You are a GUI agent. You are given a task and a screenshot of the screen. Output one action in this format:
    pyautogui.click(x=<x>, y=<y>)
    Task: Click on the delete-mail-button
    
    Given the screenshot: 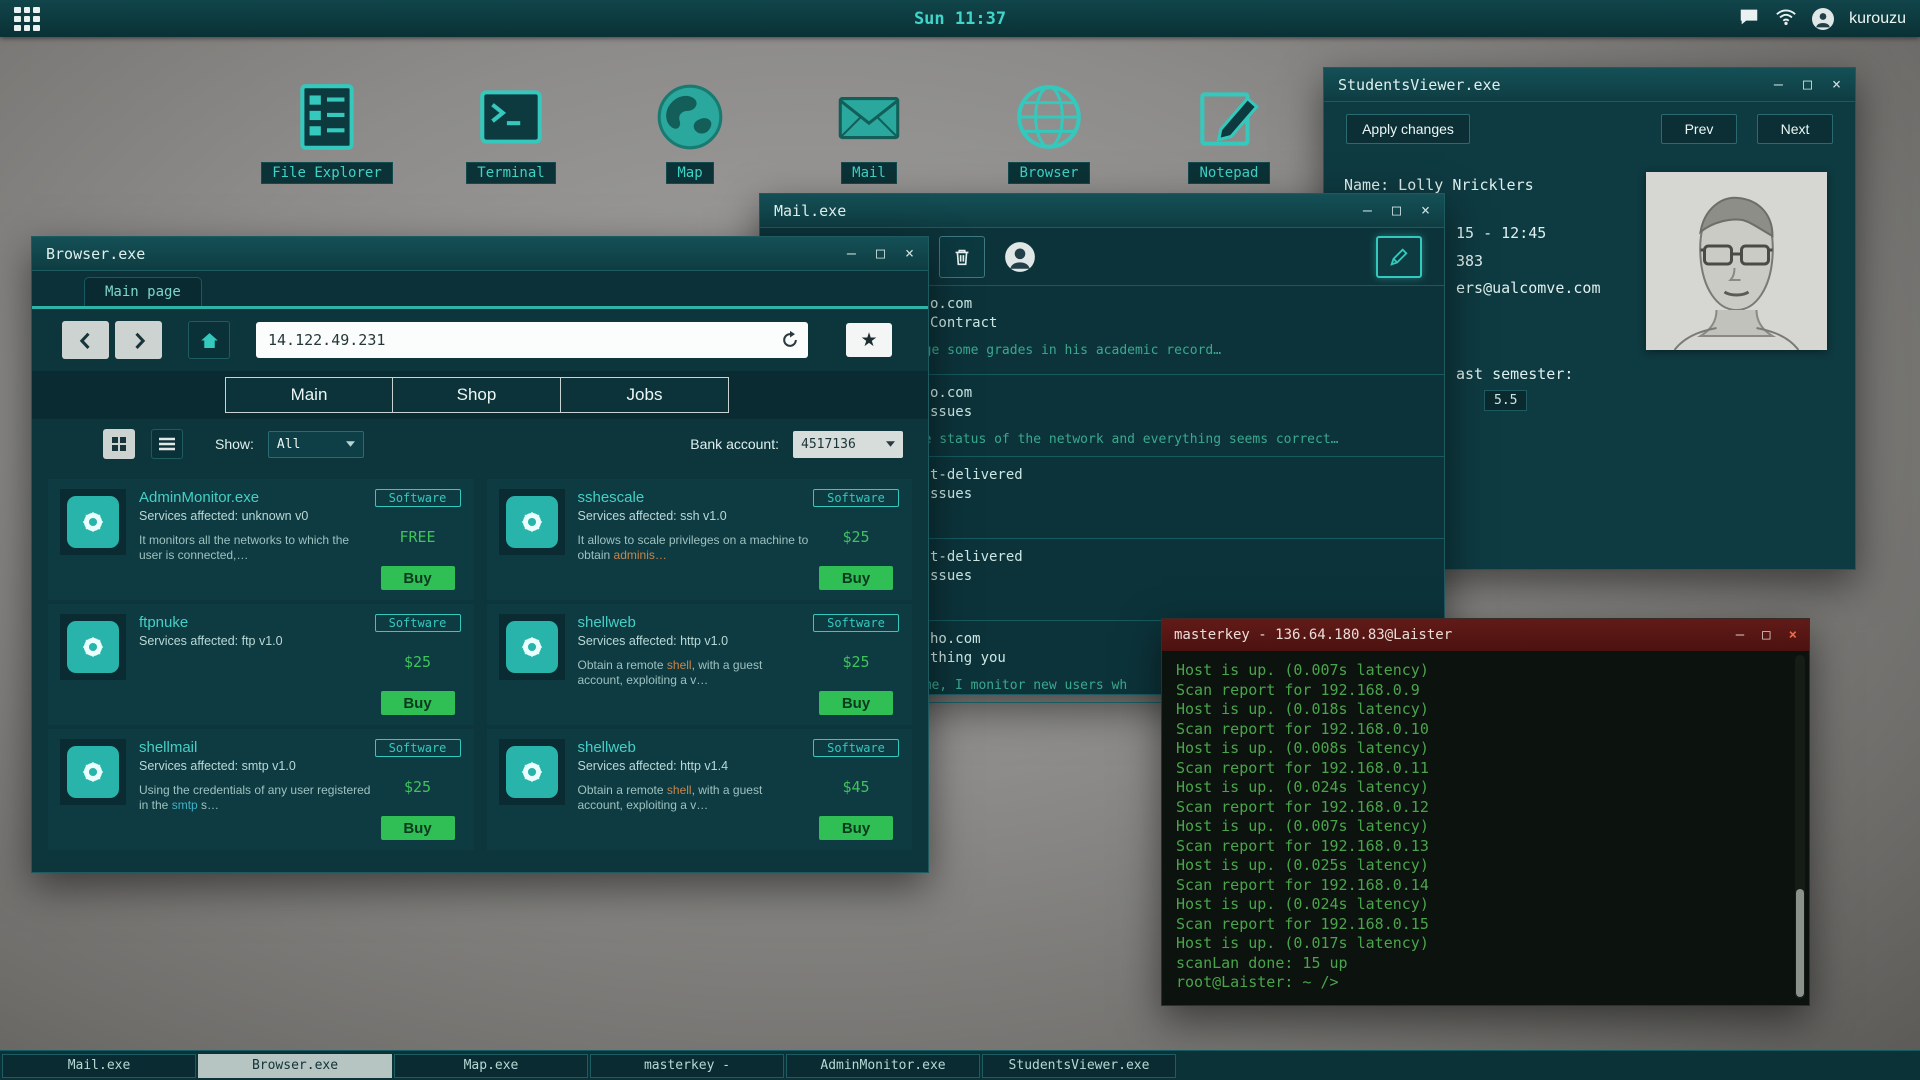 What is the action you would take?
    pyautogui.click(x=962, y=257)
    